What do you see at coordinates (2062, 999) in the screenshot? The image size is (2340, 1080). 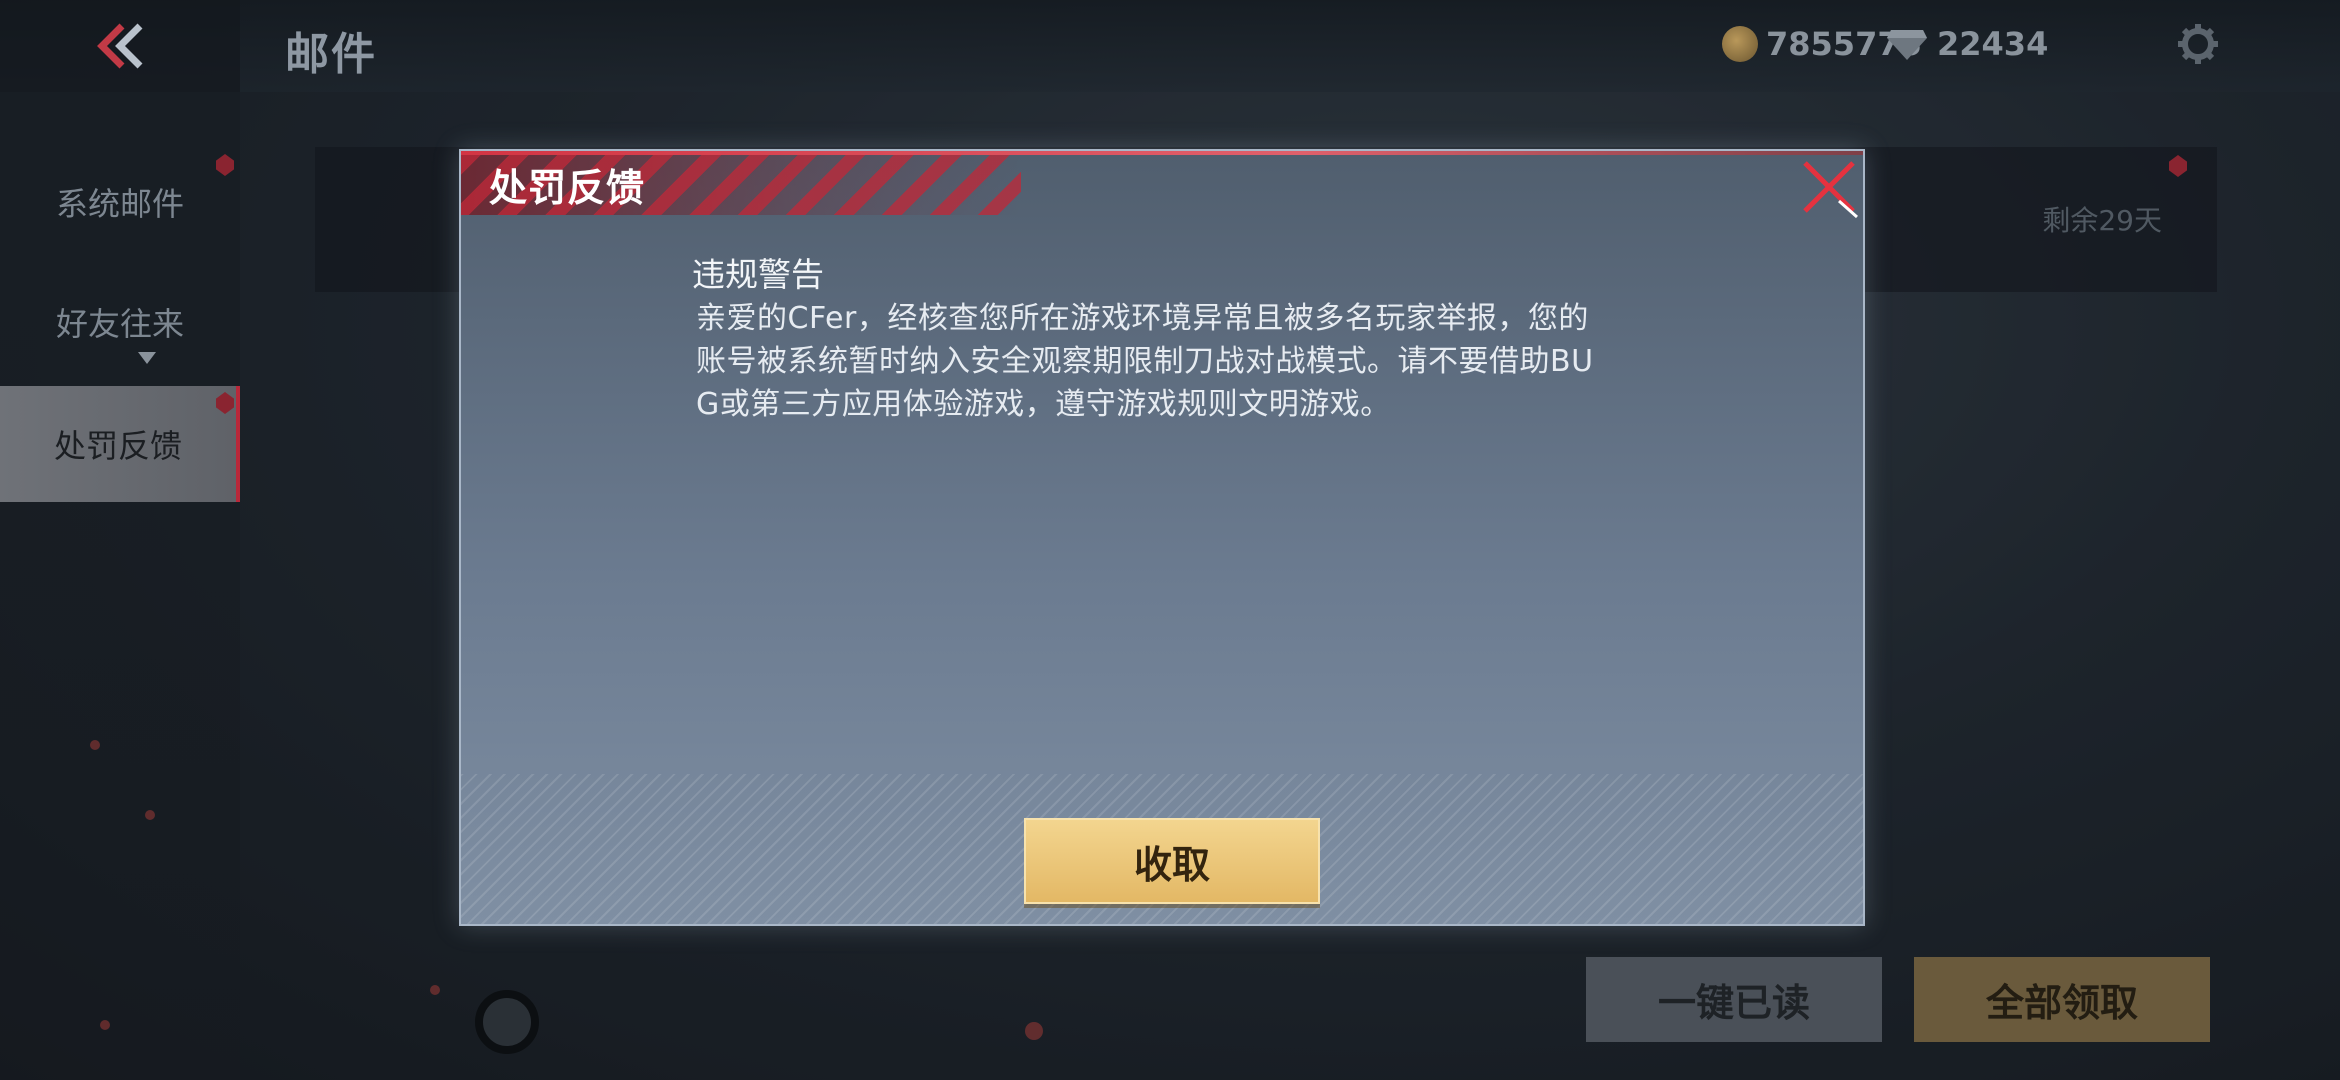 I see `claim-all-button: 全部领取` at bounding box center [2062, 999].